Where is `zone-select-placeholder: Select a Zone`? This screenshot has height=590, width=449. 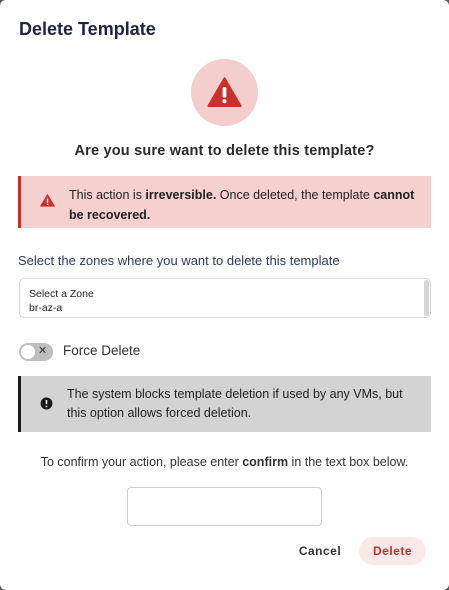 zone-select-placeholder: Select a Zone is located at coordinates (61, 294).